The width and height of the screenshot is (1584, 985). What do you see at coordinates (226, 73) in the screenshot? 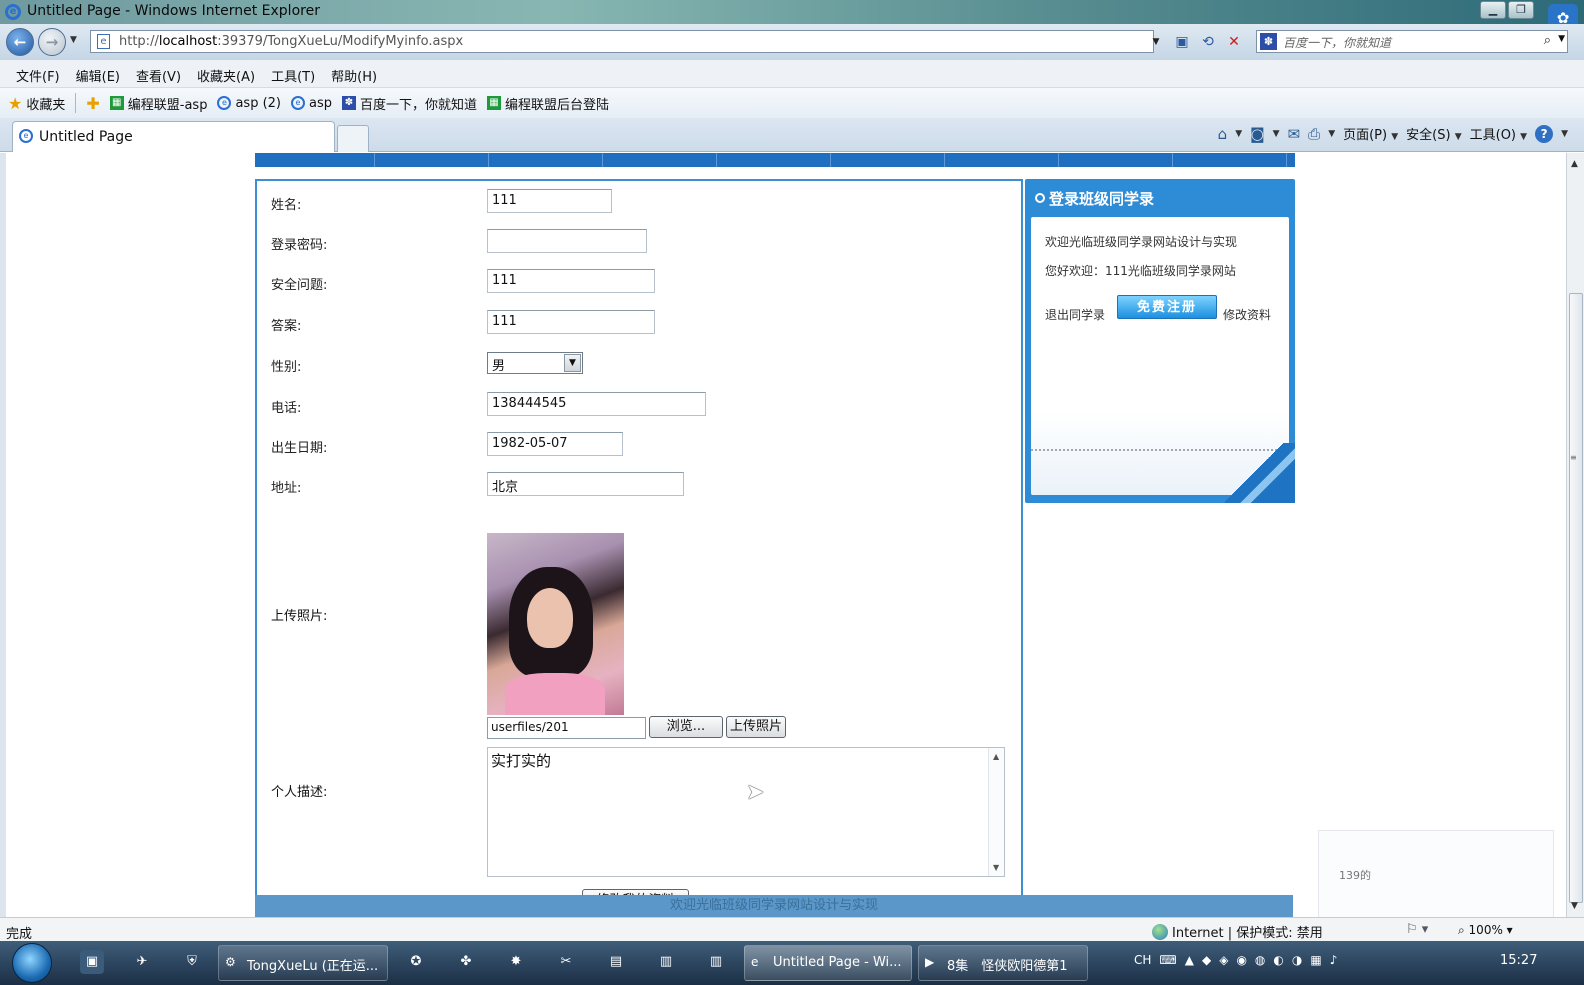
I see `menu-favorites: 收藏夹(A)` at bounding box center [226, 73].